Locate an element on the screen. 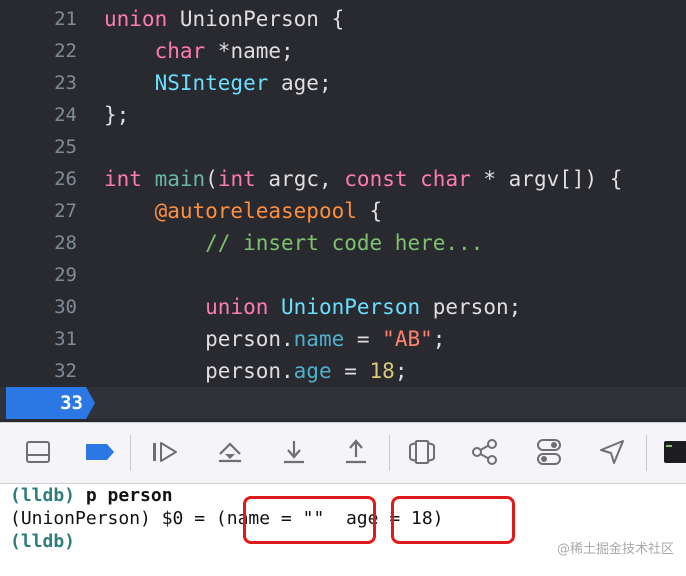 The height and width of the screenshot is (576, 686). code-line: 24}; is located at coordinates (343, 115).